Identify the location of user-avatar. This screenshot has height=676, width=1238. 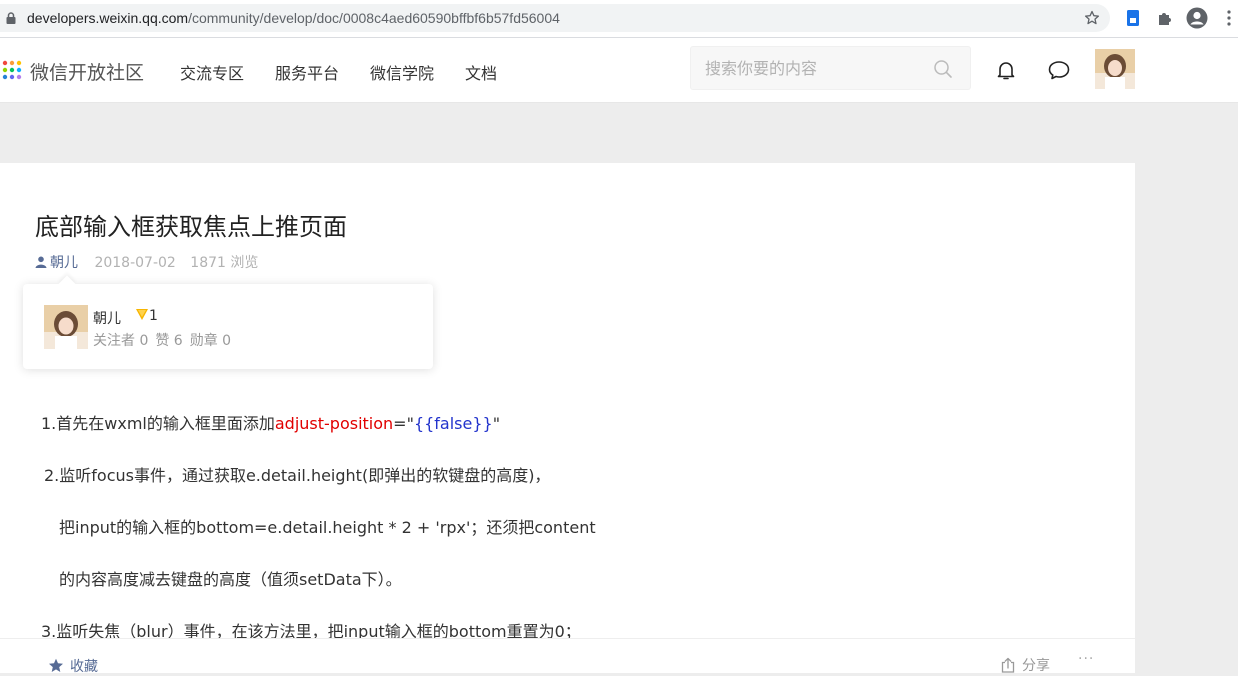
(1115, 69).